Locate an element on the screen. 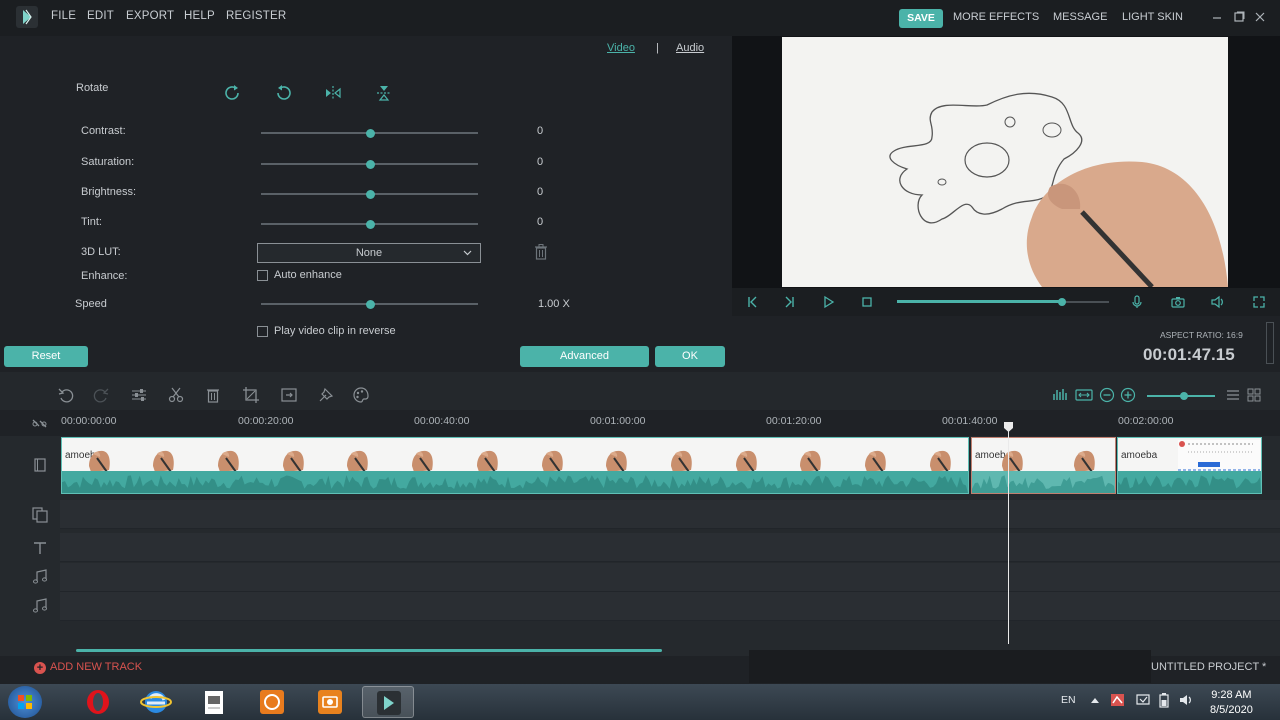 Image resolution: width=1280 pixels, height=720 pixels. tab-audio: Audio is located at coordinates (690, 48).